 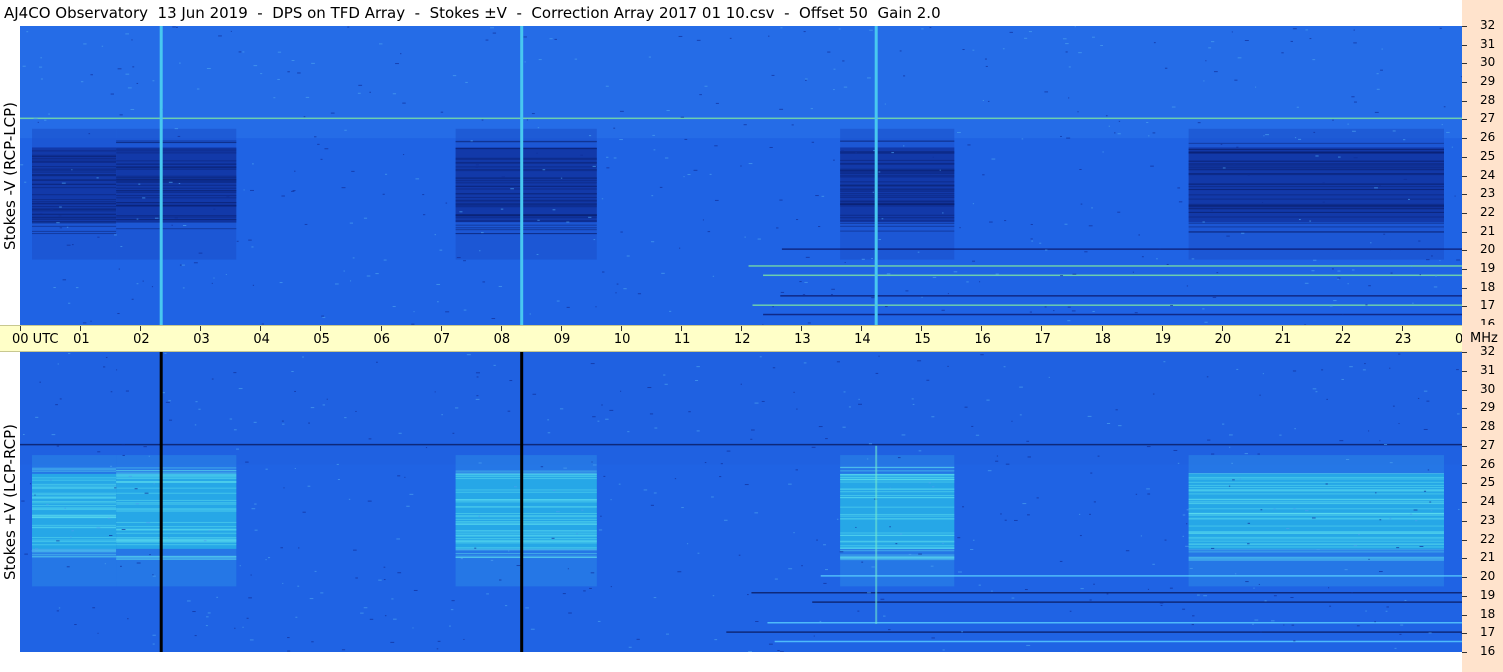 I want to click on time-tick-label: 19, so click(x=1163, y=339).